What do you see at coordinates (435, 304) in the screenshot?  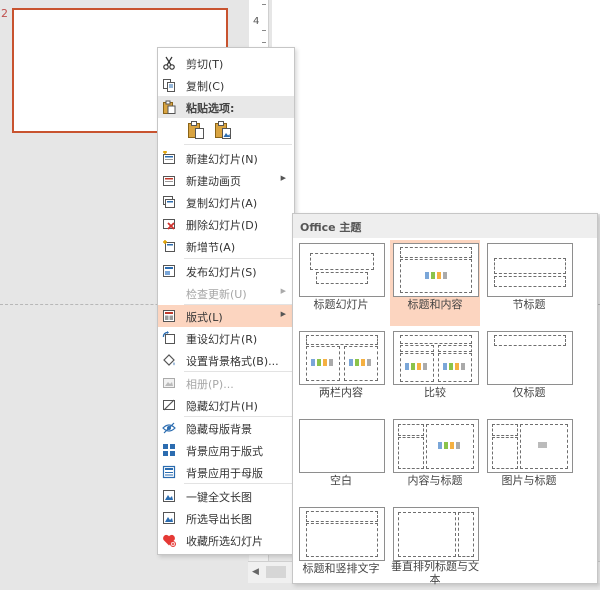 I see `layout-caption: 标题和内容` at bounding box center [435, 304].